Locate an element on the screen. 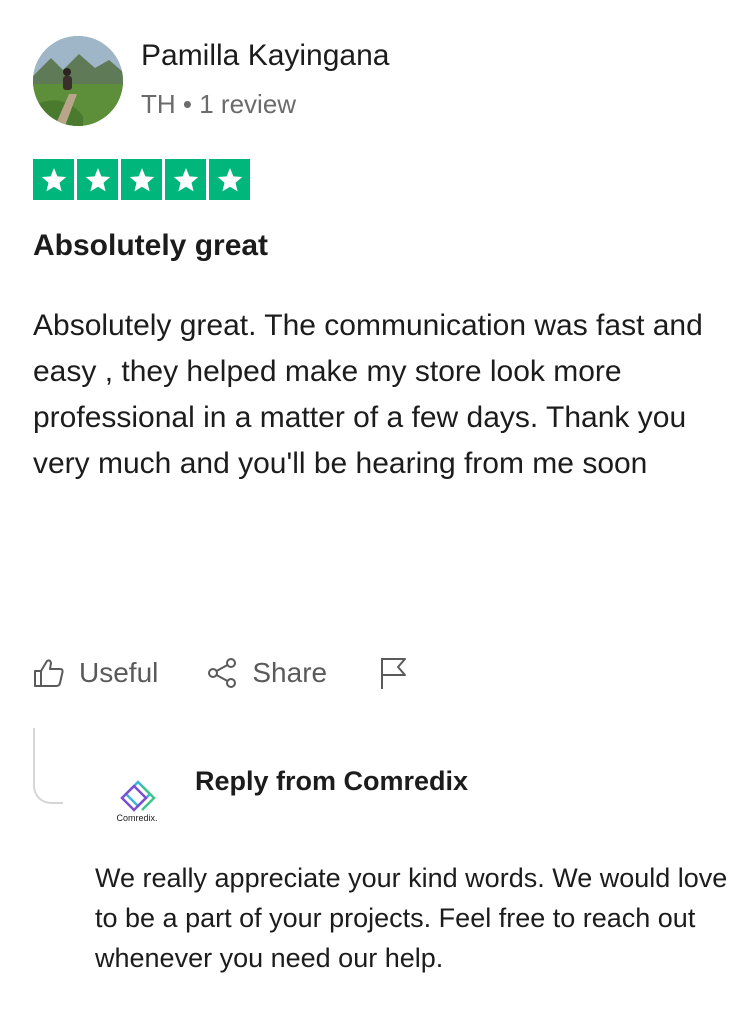 This screenshot has height=1024, width=743. share-icon is located at coordinates (222, 673).